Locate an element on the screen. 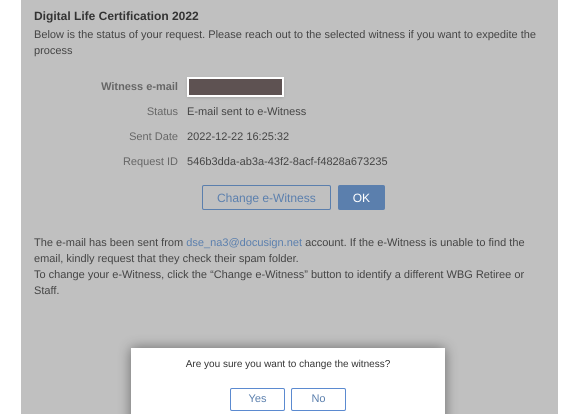  intro-text: Below is the status of your request. Please reach out to the selected witness if you want to expedite the process is located at coordinates (286, 43).